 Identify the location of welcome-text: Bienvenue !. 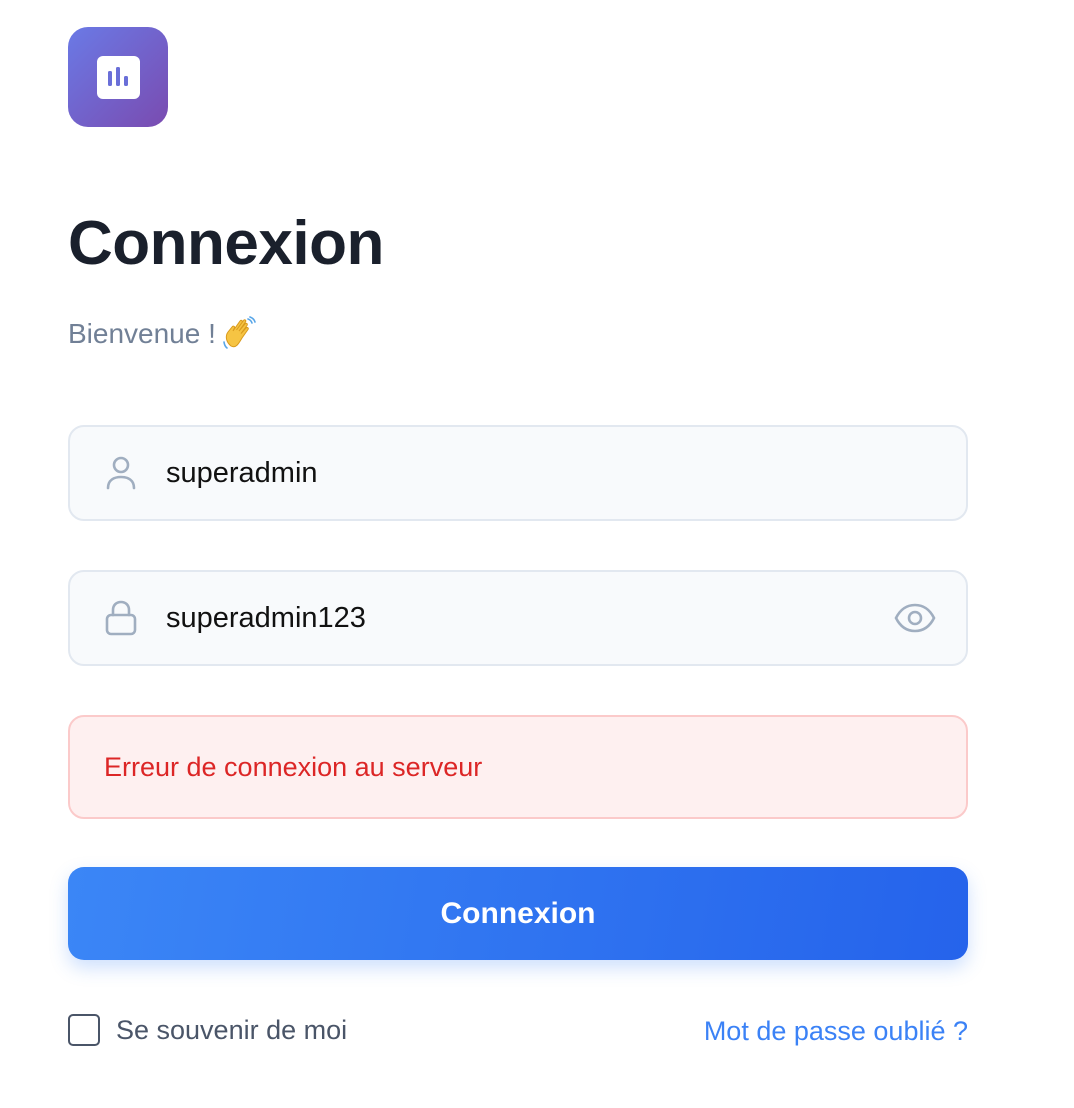
(162, 334).